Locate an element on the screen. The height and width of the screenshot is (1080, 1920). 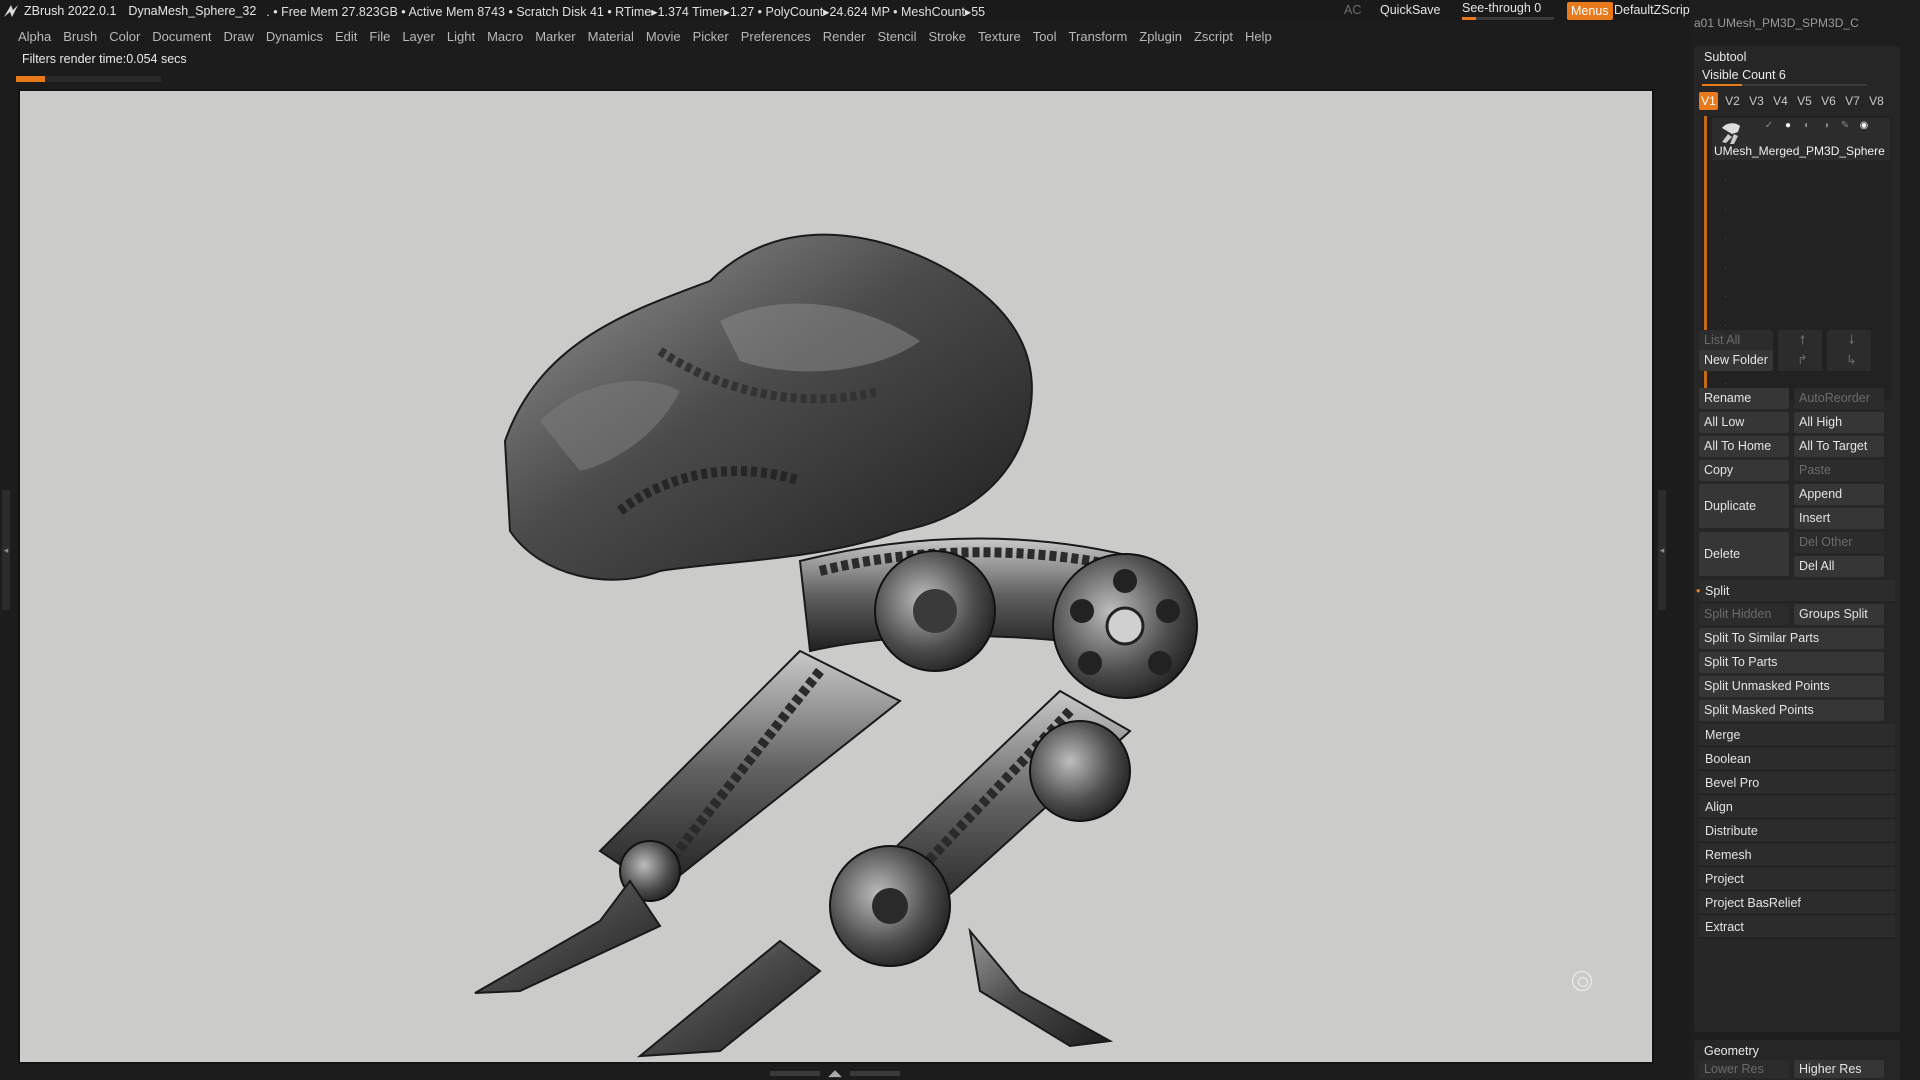
mask-icon: ◐ is located at coordinates (1807, 126).